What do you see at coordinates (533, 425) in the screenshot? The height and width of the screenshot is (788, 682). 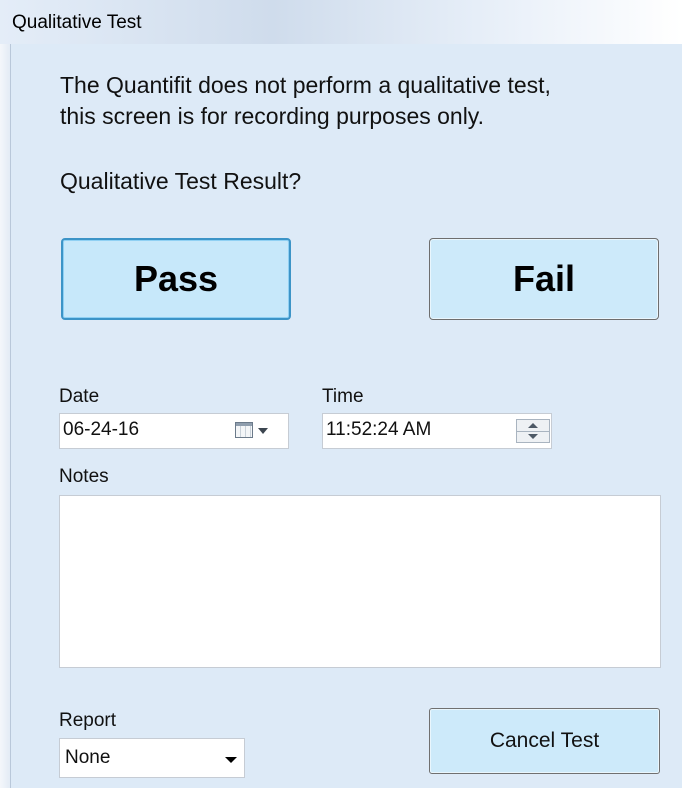 I see `spin-up-icon` at bounding box center [533, 425].